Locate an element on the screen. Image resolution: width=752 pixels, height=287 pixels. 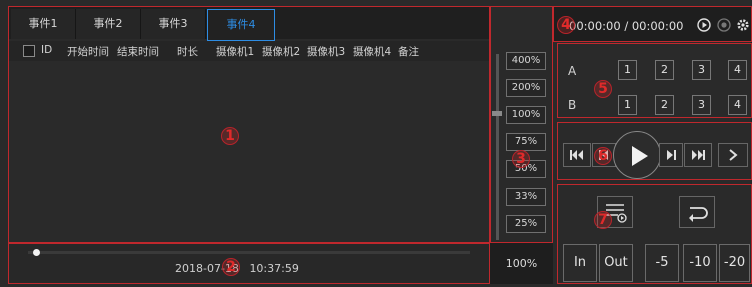
marker-2: 2 is located at coordinates (231, 267).